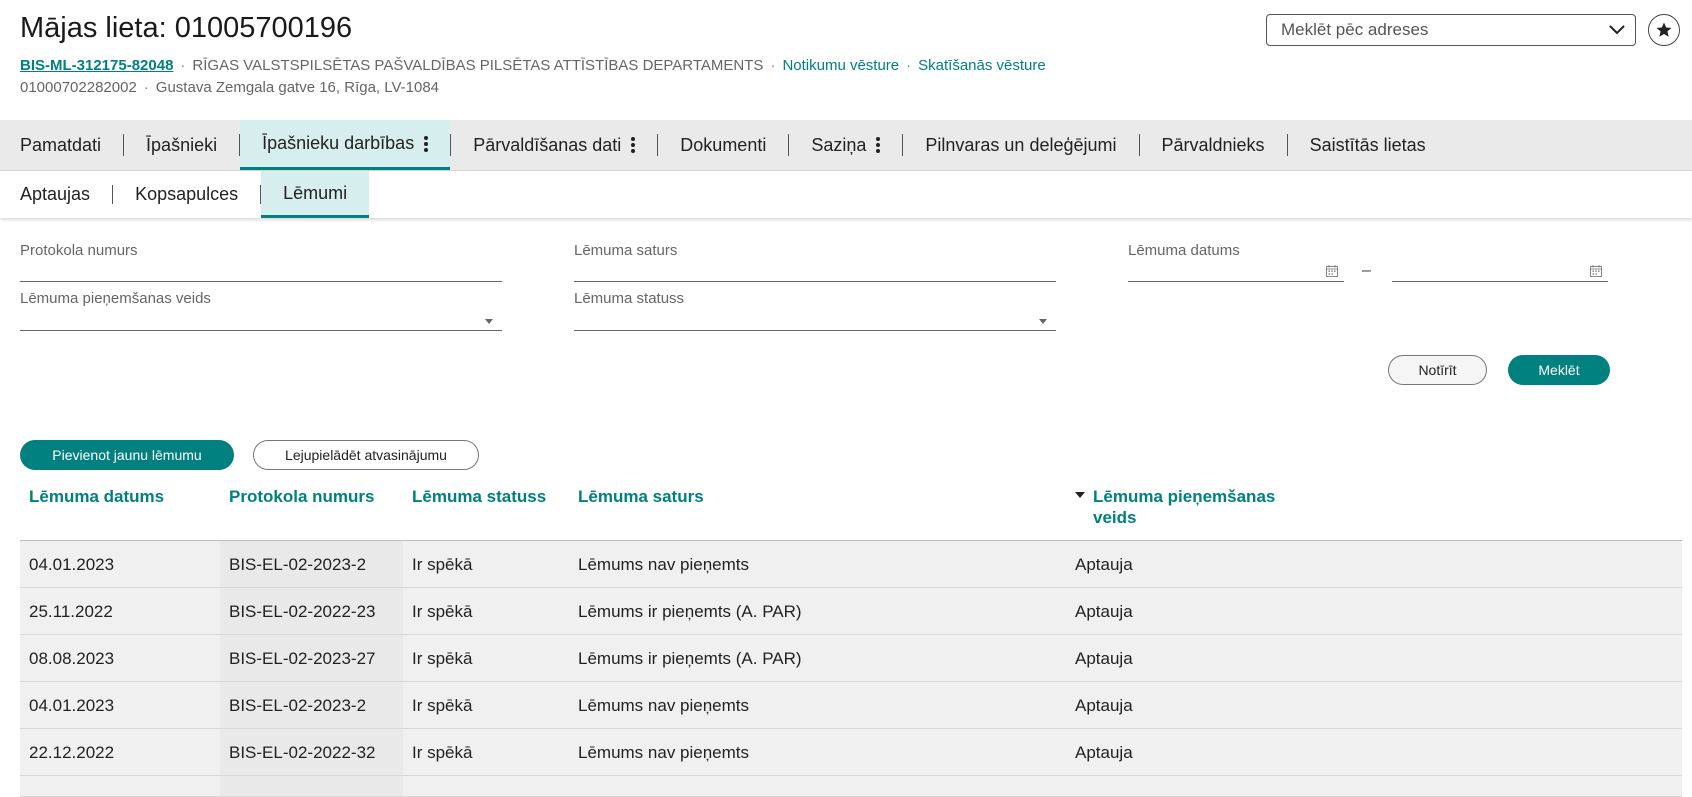 The image size is (1692, 797). I want to click on chevron-down-icon, so click(1617, 30).